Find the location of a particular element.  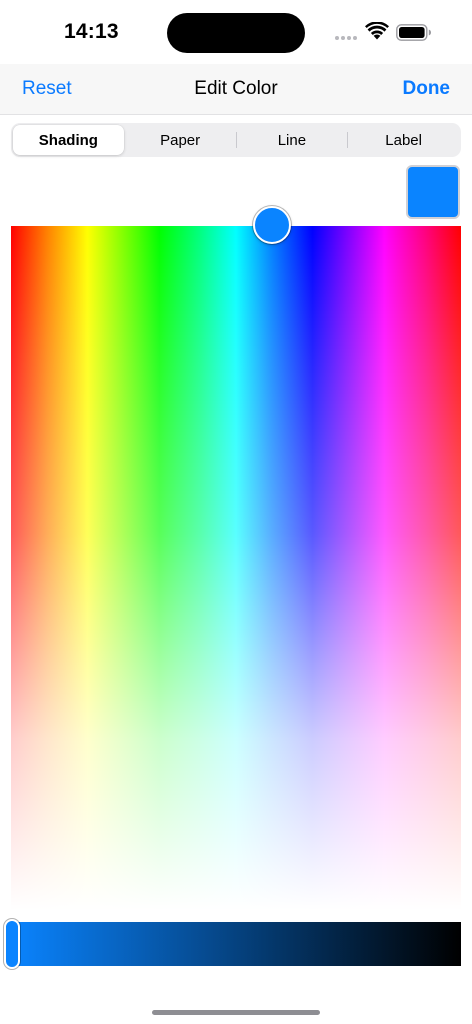

home-indicator is located at coordinates (236, 1012).